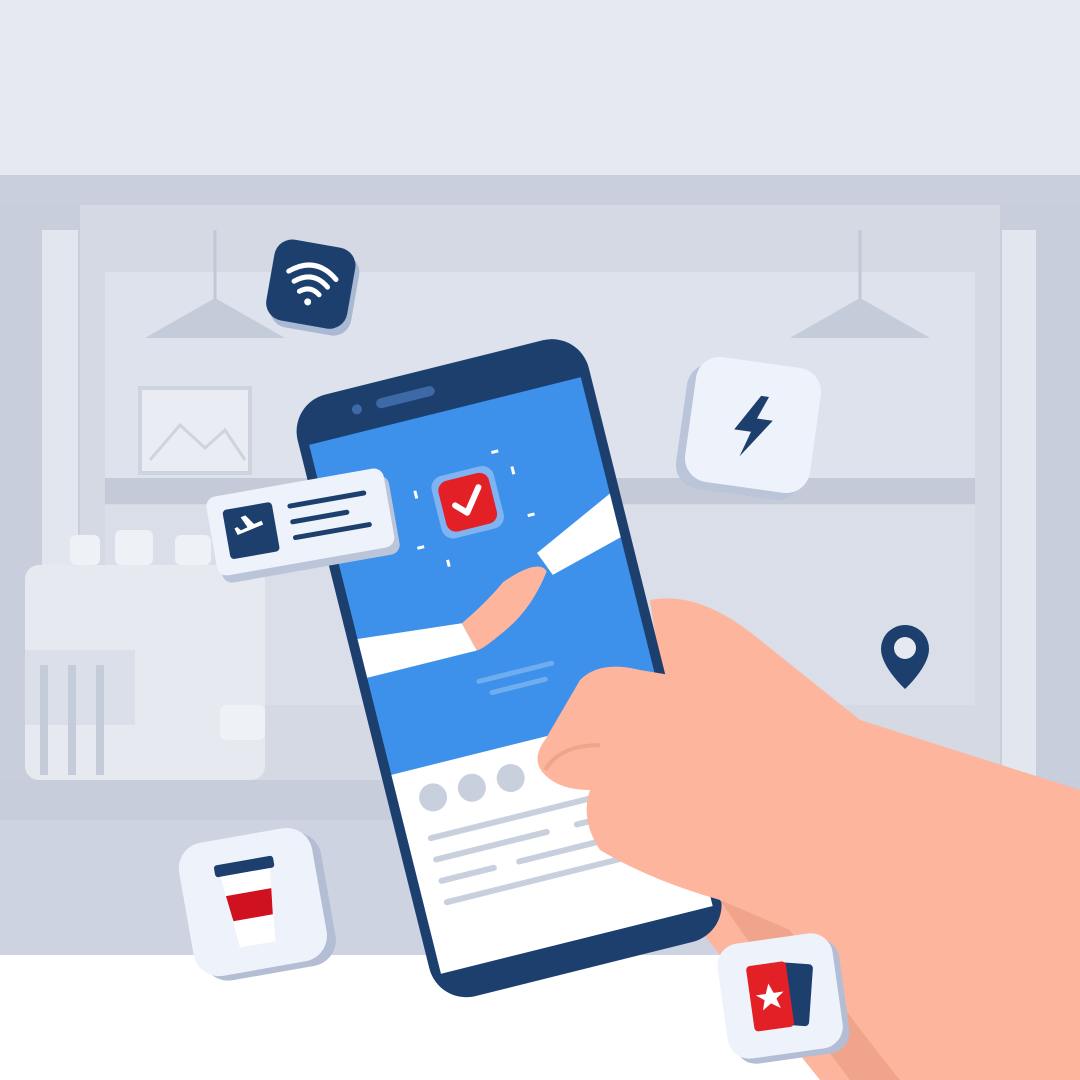 This screenshot has height=1080, width=1080. I want to click on right-pillar, so click(1019, 505).